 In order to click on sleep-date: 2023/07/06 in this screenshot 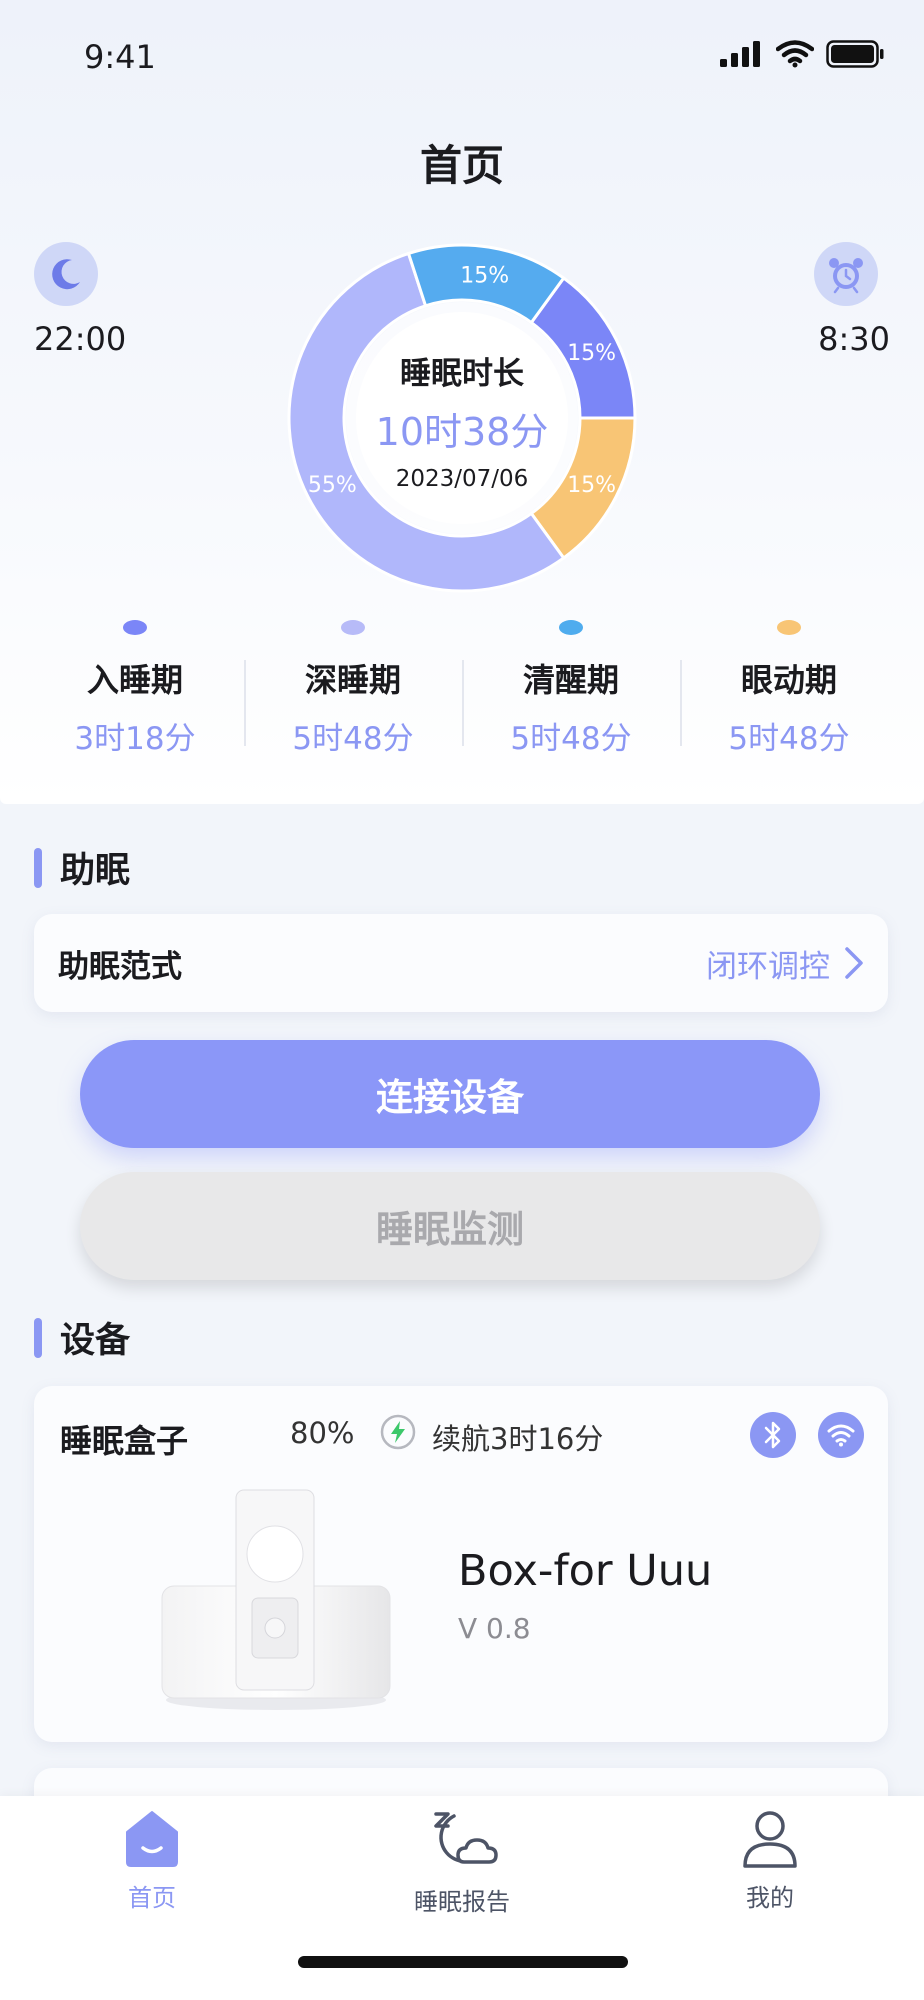, I will do `click(462, 479)`.